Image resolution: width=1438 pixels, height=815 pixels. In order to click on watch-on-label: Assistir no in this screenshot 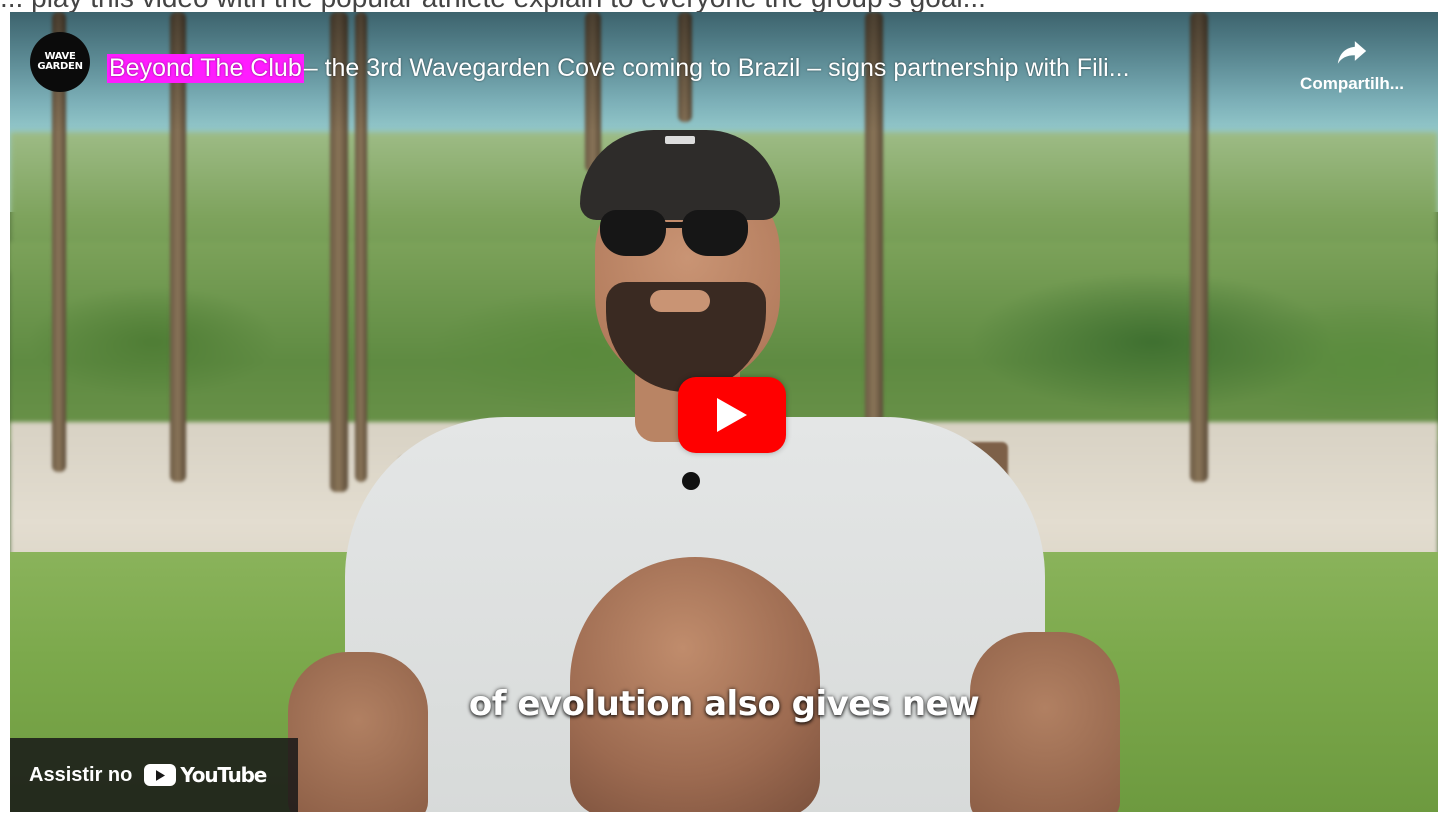, I will do `click(81, 774)`.